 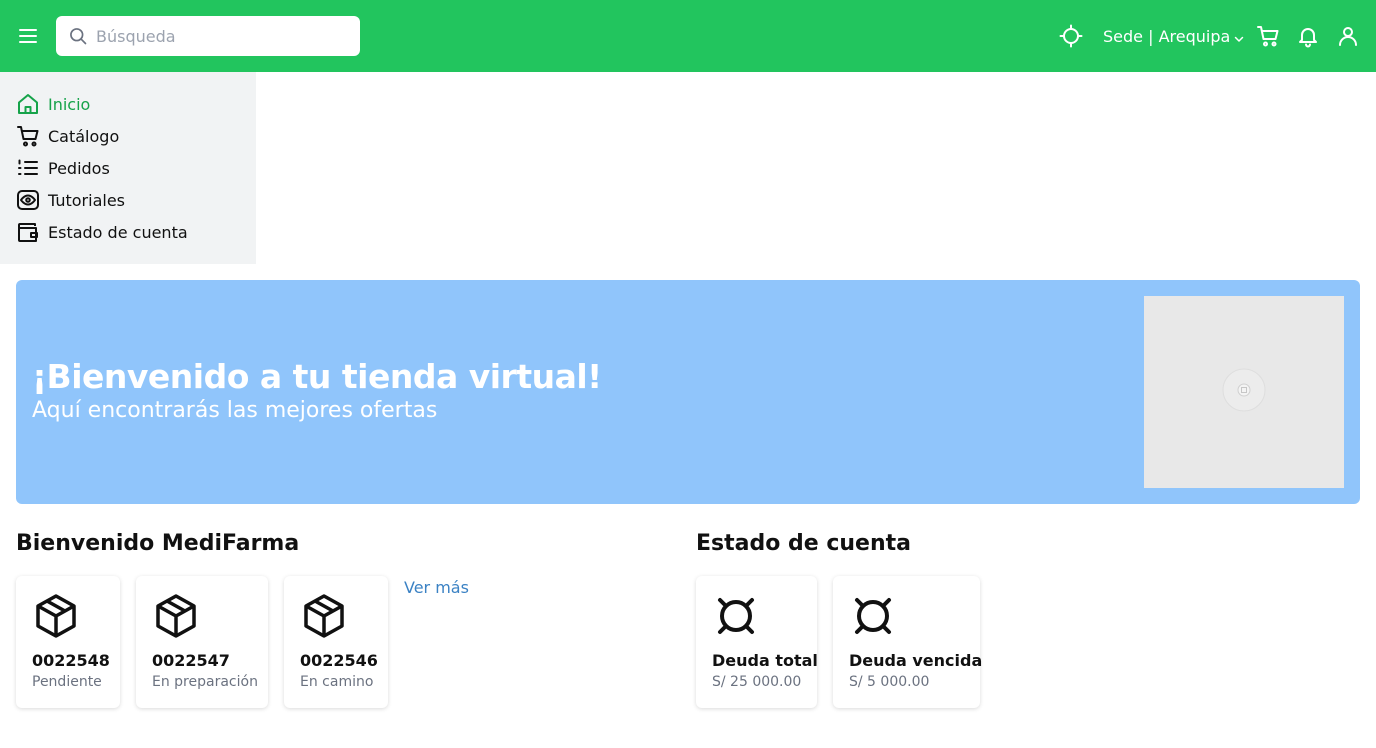 What do you see at coordinates (889, 682) in the screenshot?
I see `account-amount: S/ 5 000.00` at bounding box center [889, 682].